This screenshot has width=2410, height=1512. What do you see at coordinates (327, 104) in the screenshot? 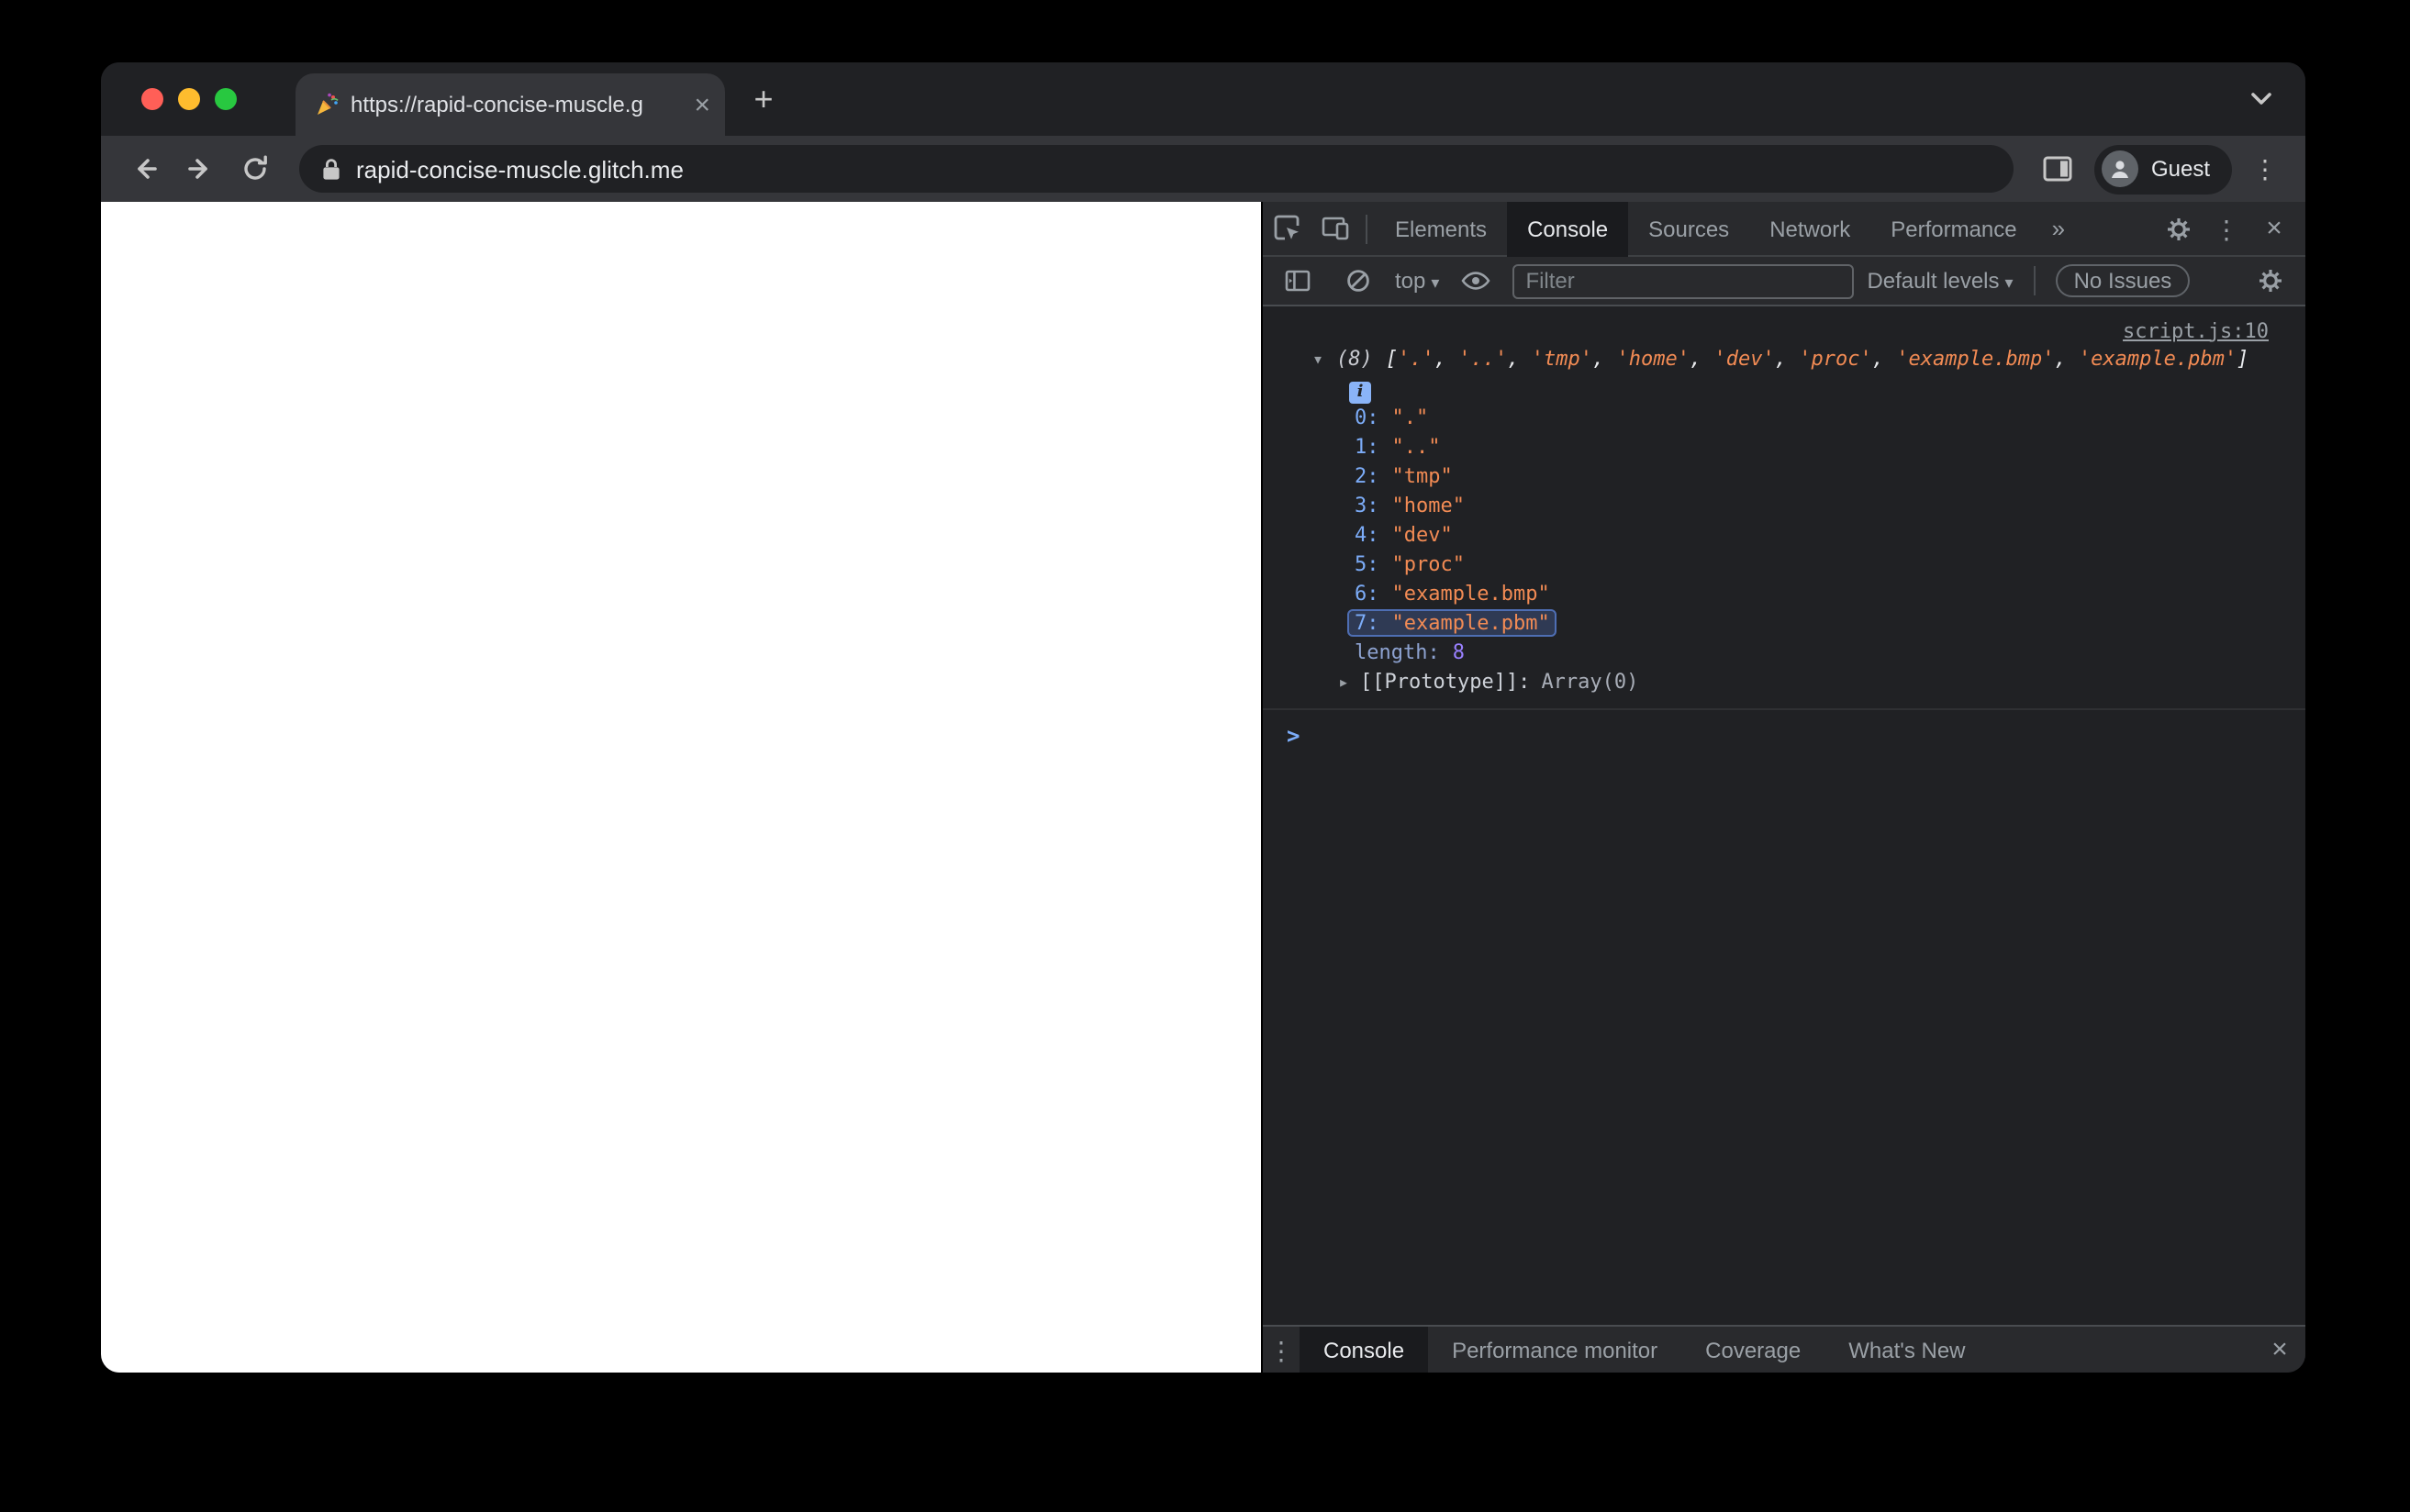
I see `party-popper-favicon-icon` at bounding box center [327, 104].